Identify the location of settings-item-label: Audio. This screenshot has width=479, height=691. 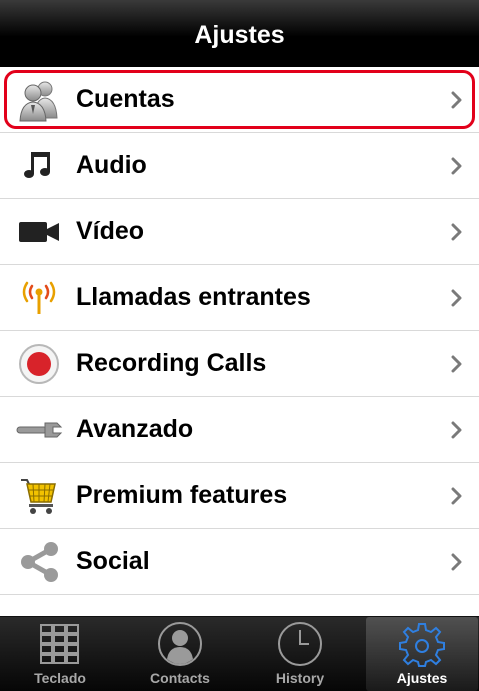
(111, 165).